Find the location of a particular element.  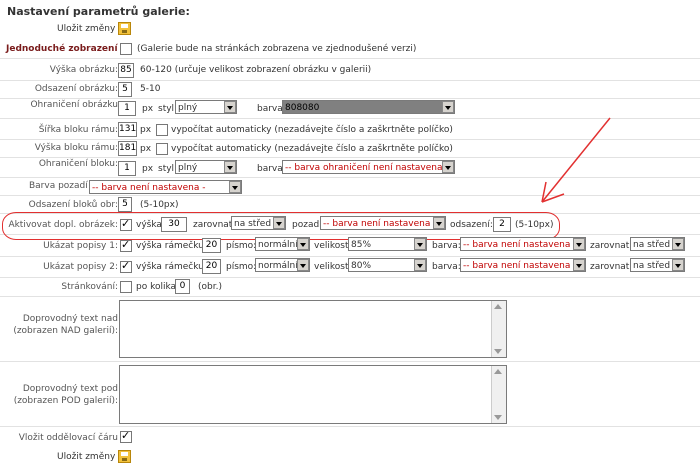

caption2-color-select: -- barva není nastavena - is located at coordinates (523, 265).